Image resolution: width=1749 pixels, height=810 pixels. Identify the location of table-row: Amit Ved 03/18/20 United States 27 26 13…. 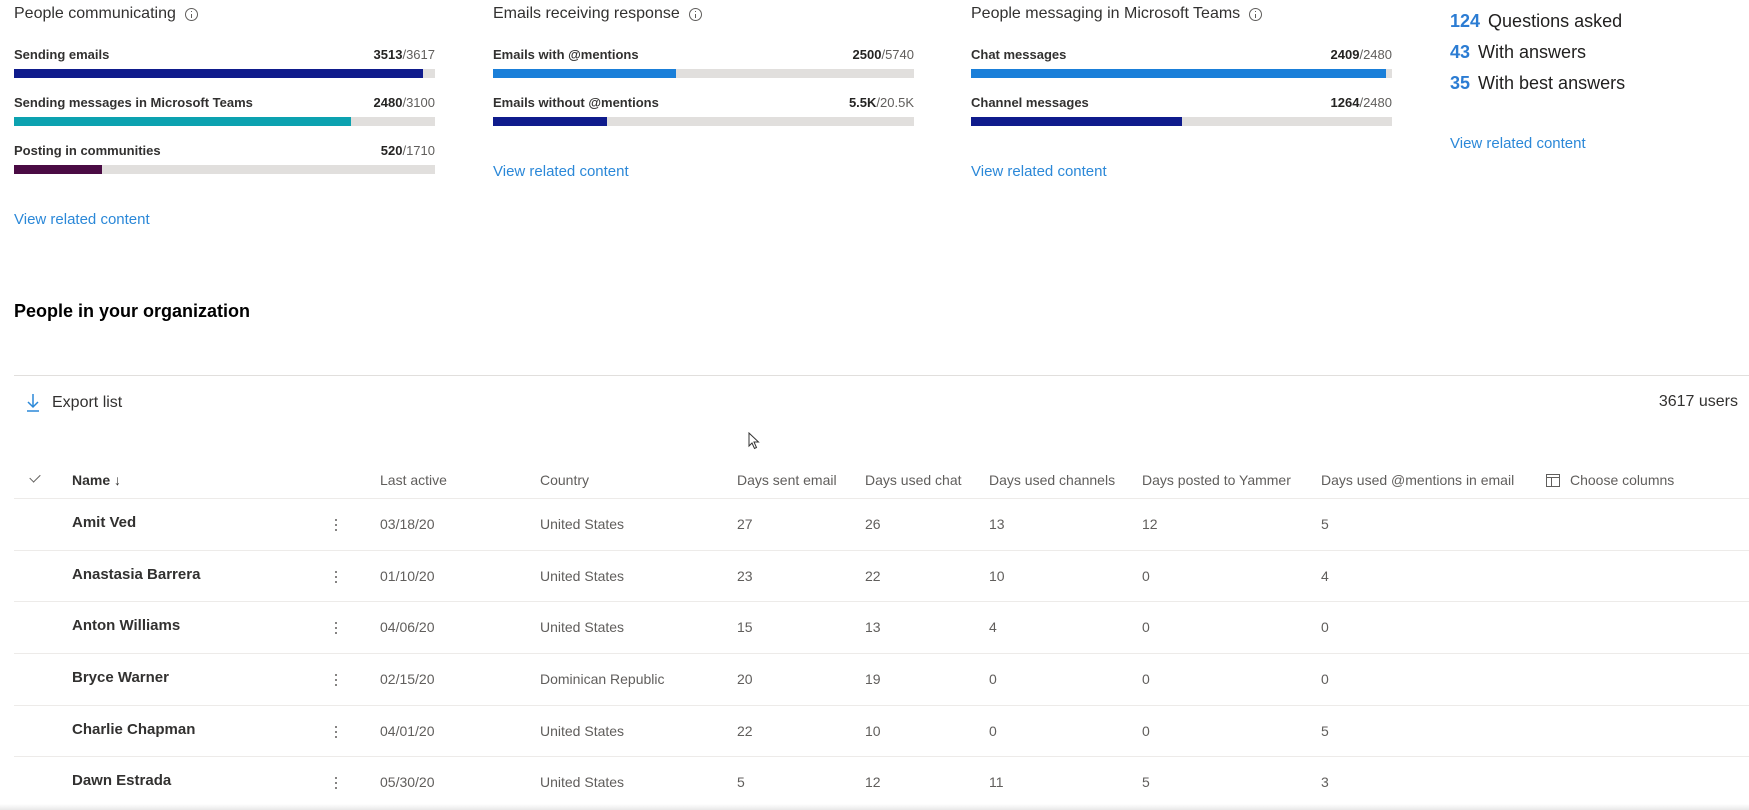
(881, 525).